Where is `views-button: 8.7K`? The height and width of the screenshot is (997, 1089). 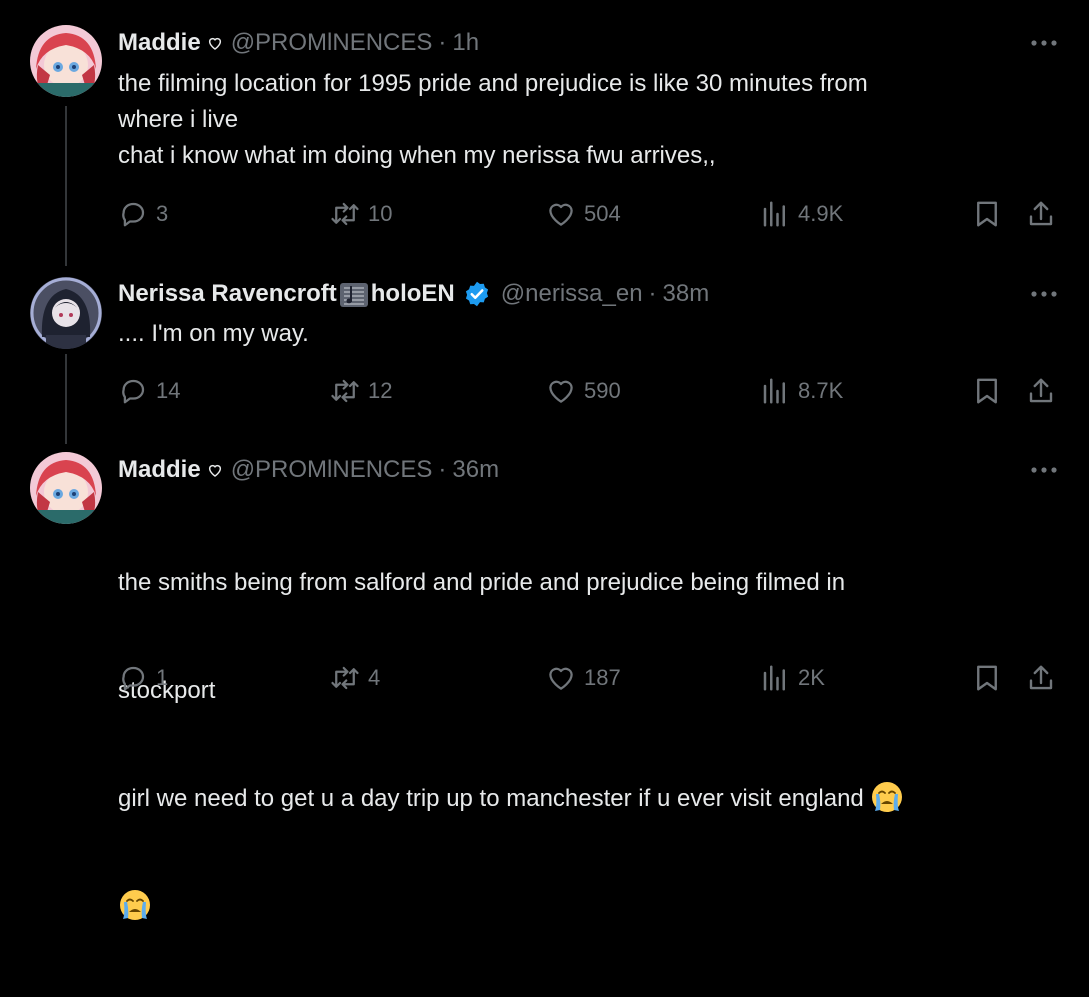
views-button: 8.7K is located at coordinates (801, 391).